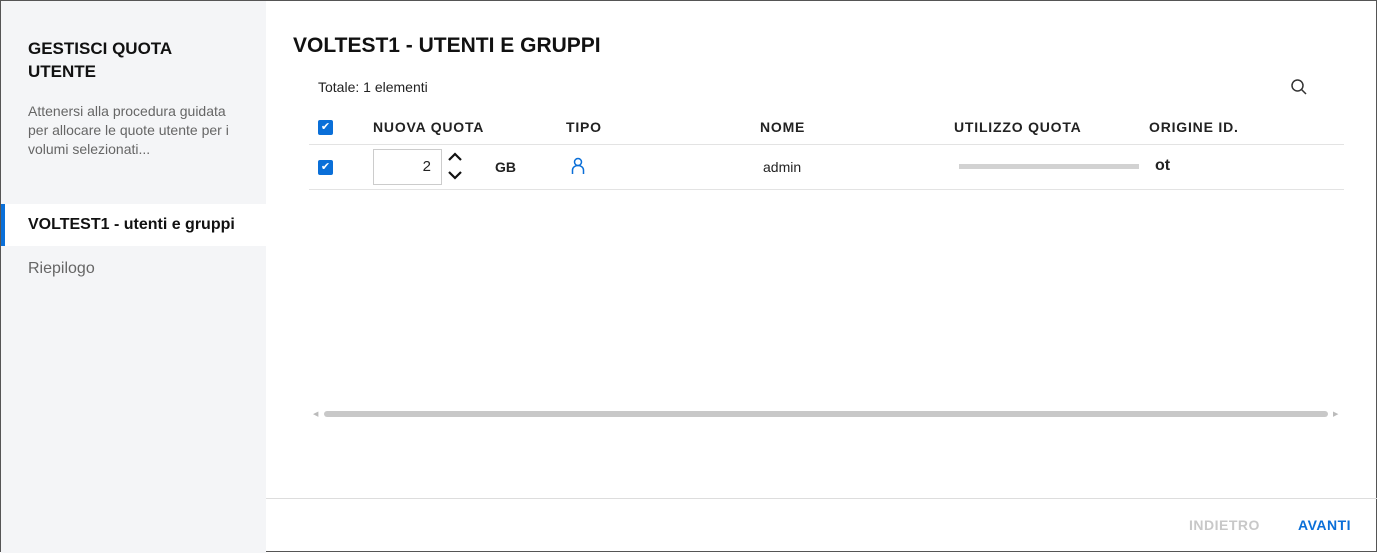 Image resolution: width=1377 pixels, height=553 pixels. Describe the element at coordinates (373, 87) in the screenshot. I see `total-count: Totale: 1 elementi` at that location.